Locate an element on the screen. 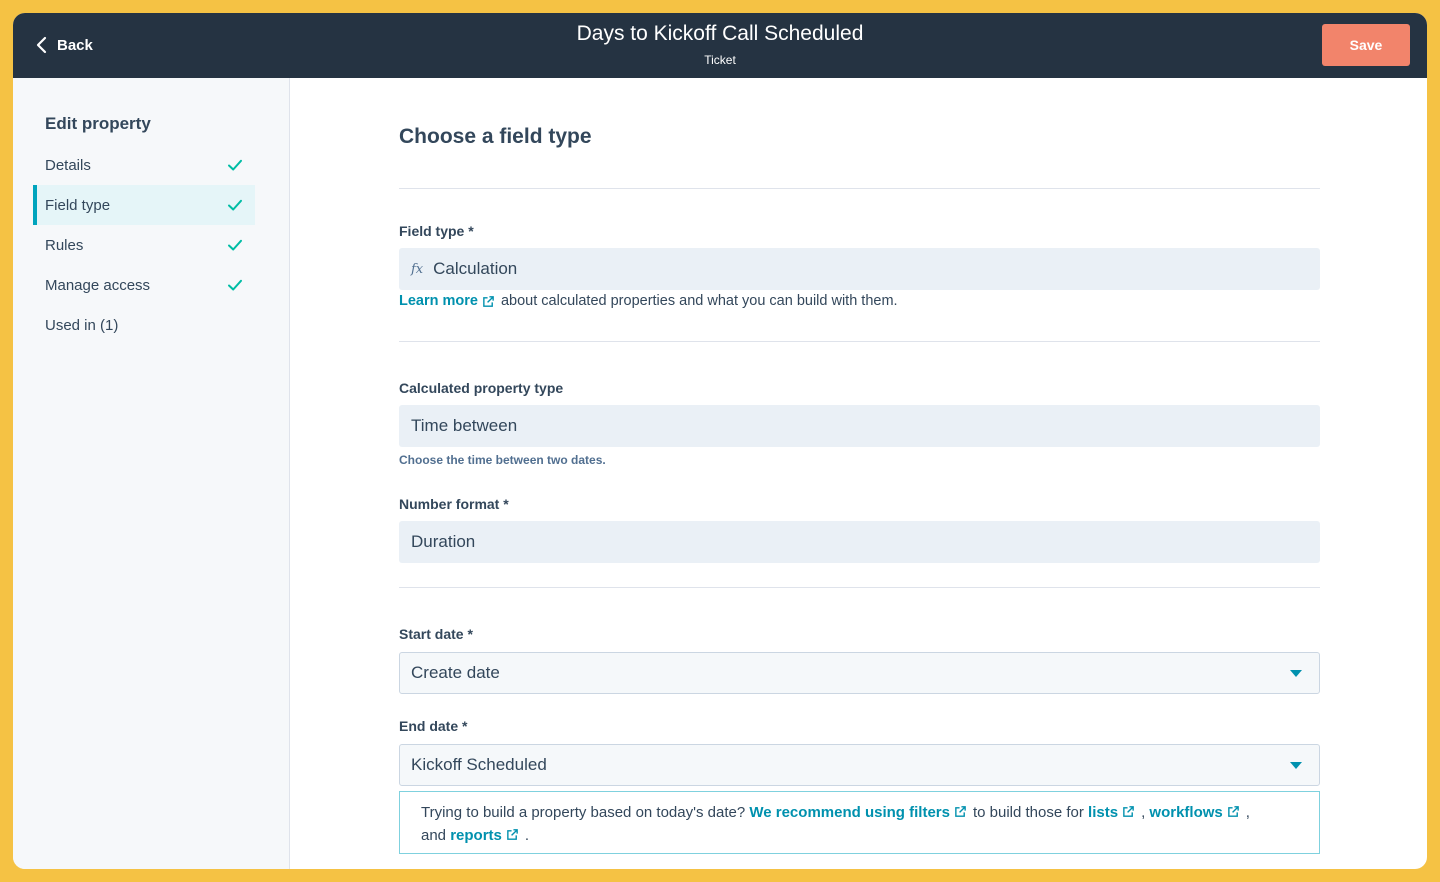 Image resolution: width=1440 pixels, height=882 pixels. start-date-select: Create date is located at coordinates (859, 673).